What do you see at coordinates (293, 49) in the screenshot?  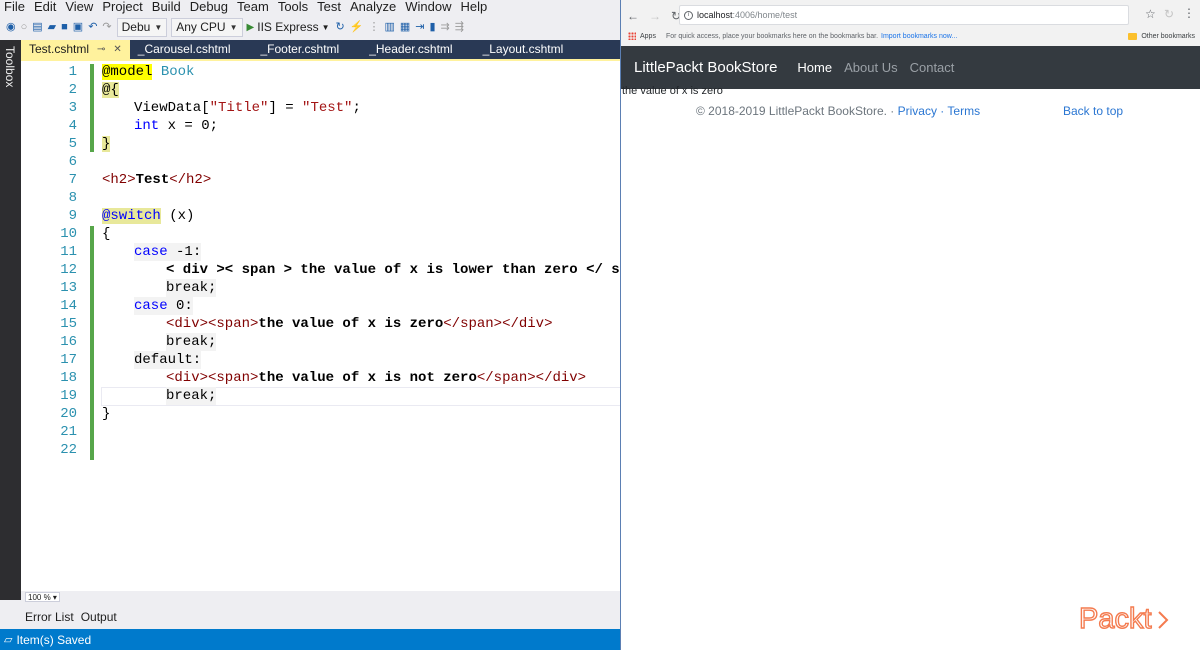 I see `tab-footer-cshtml: _Footer.cshtml` at bounding box center [293, 49].